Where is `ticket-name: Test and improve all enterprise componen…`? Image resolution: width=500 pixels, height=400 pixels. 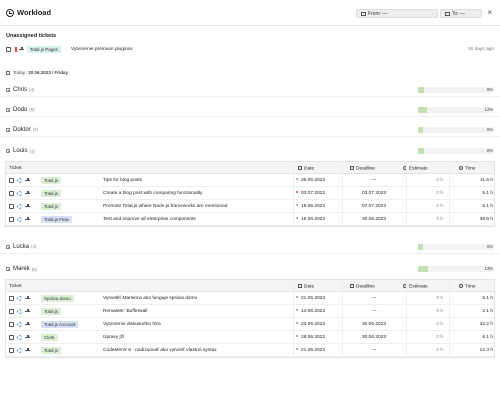
ticket-name: Test and improve all enterprise componen… is located at coordinates (149, 219).